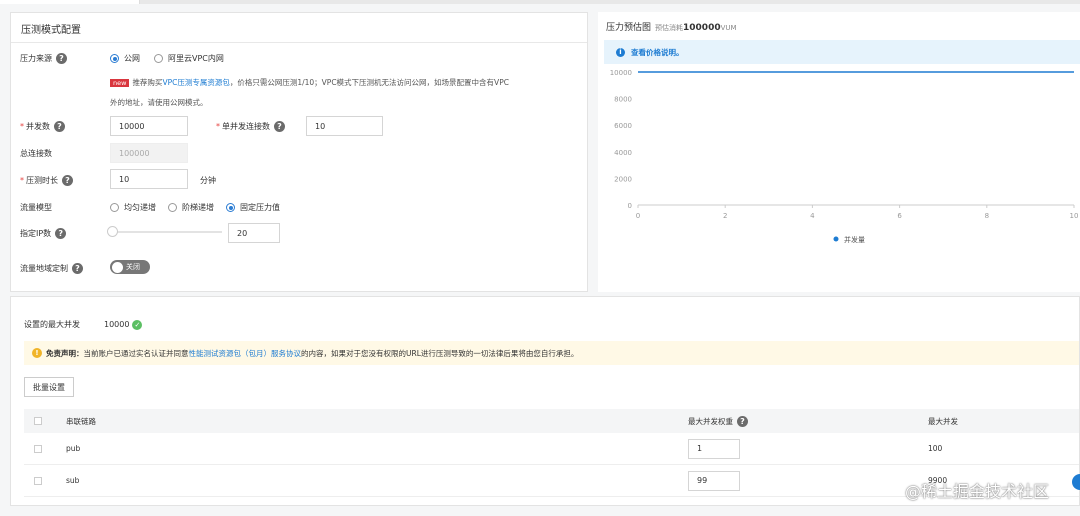 This screenshot has height=516, width=1080. I want to click on radio-step-label: 阶梯递增, so click(198, 207).